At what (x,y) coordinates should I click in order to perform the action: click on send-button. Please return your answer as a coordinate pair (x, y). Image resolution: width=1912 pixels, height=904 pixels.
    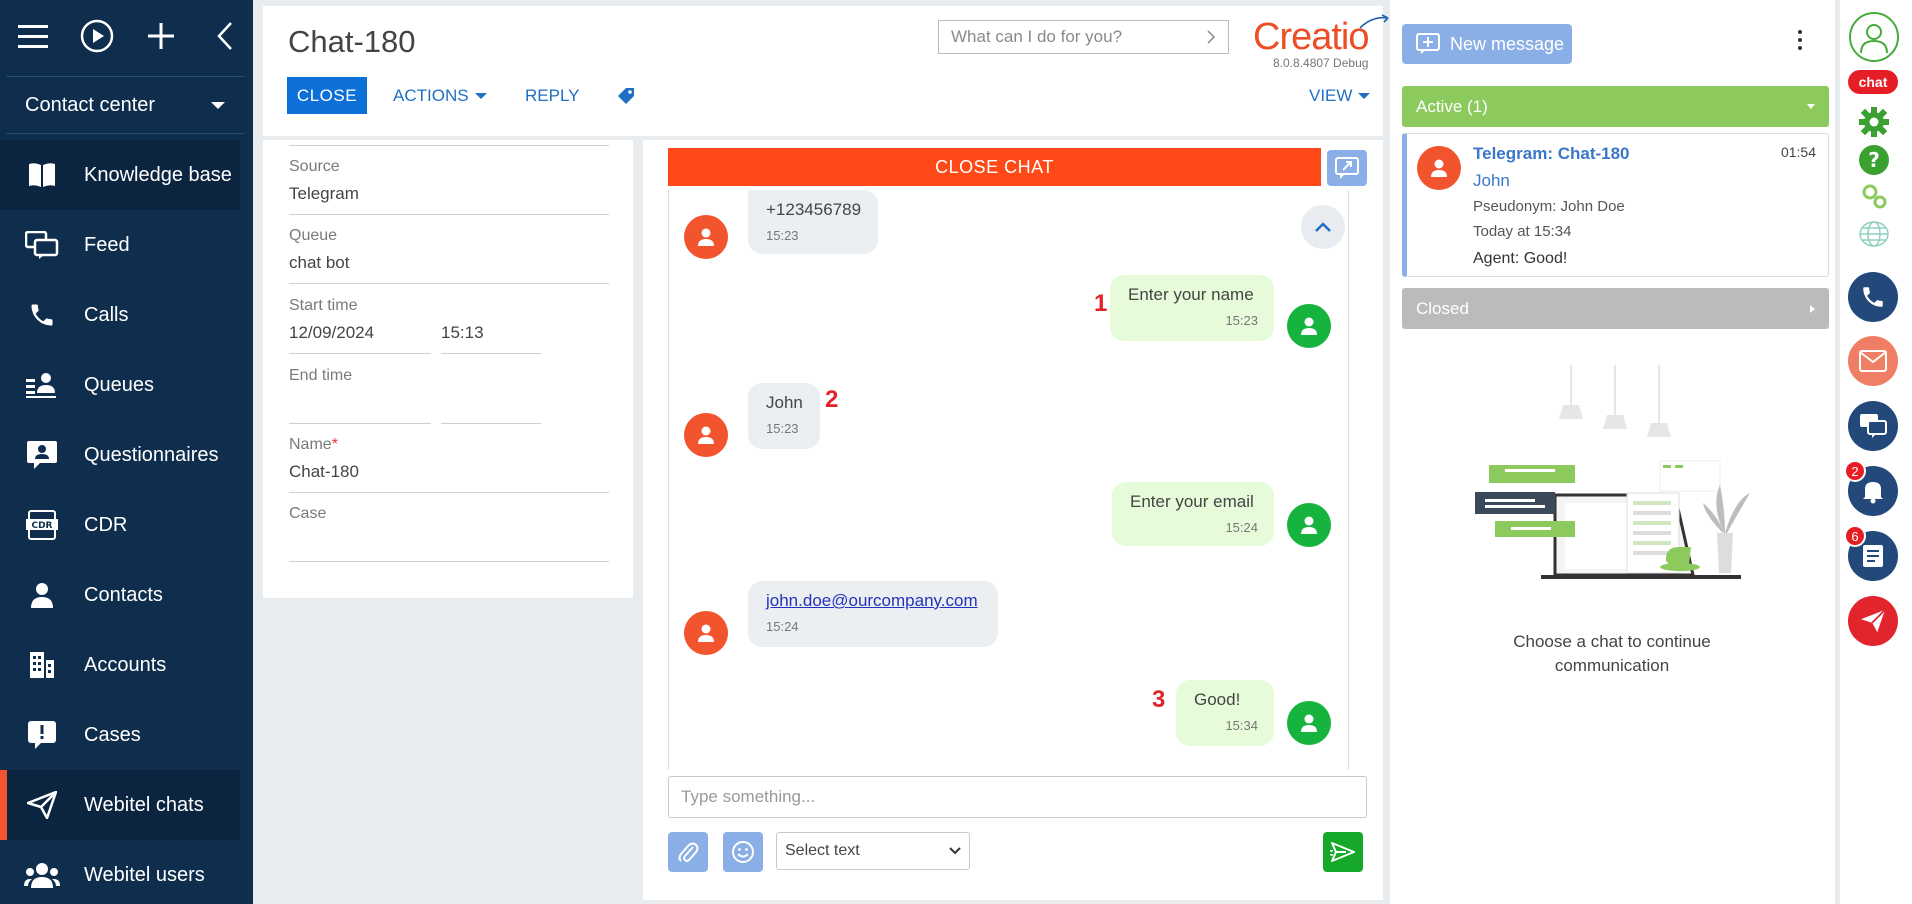
    Looking at the image, I should click on (1343, 852).